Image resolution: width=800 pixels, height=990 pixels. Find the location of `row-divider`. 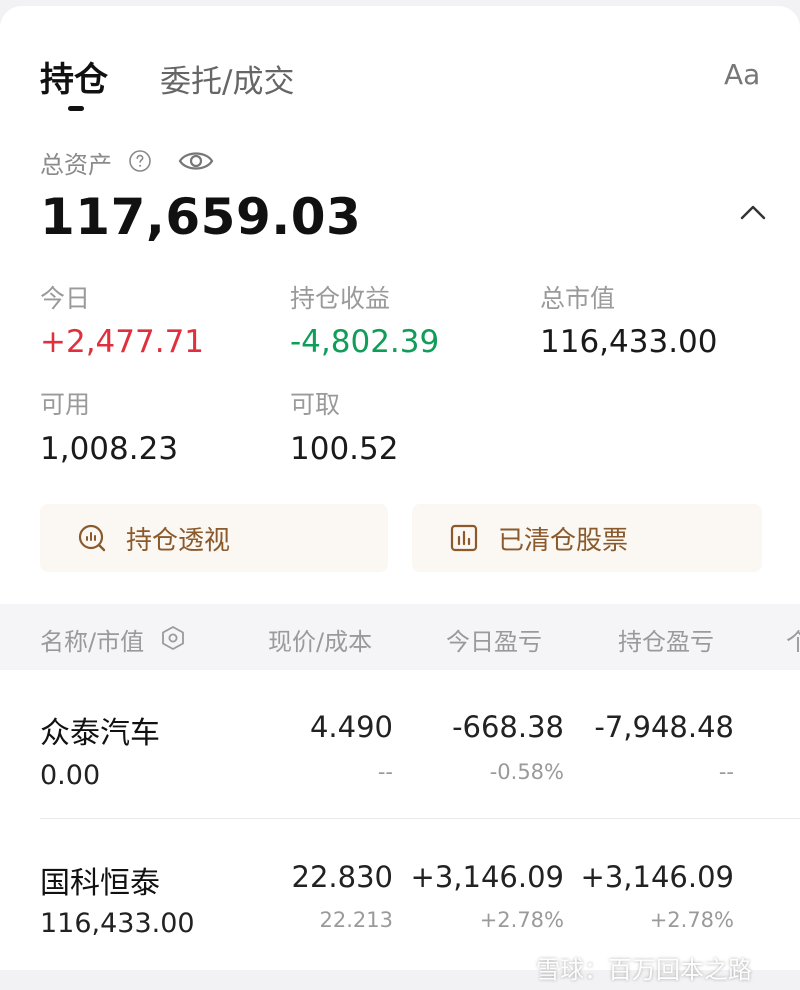

row-divider is located at coordinates (420, 818).